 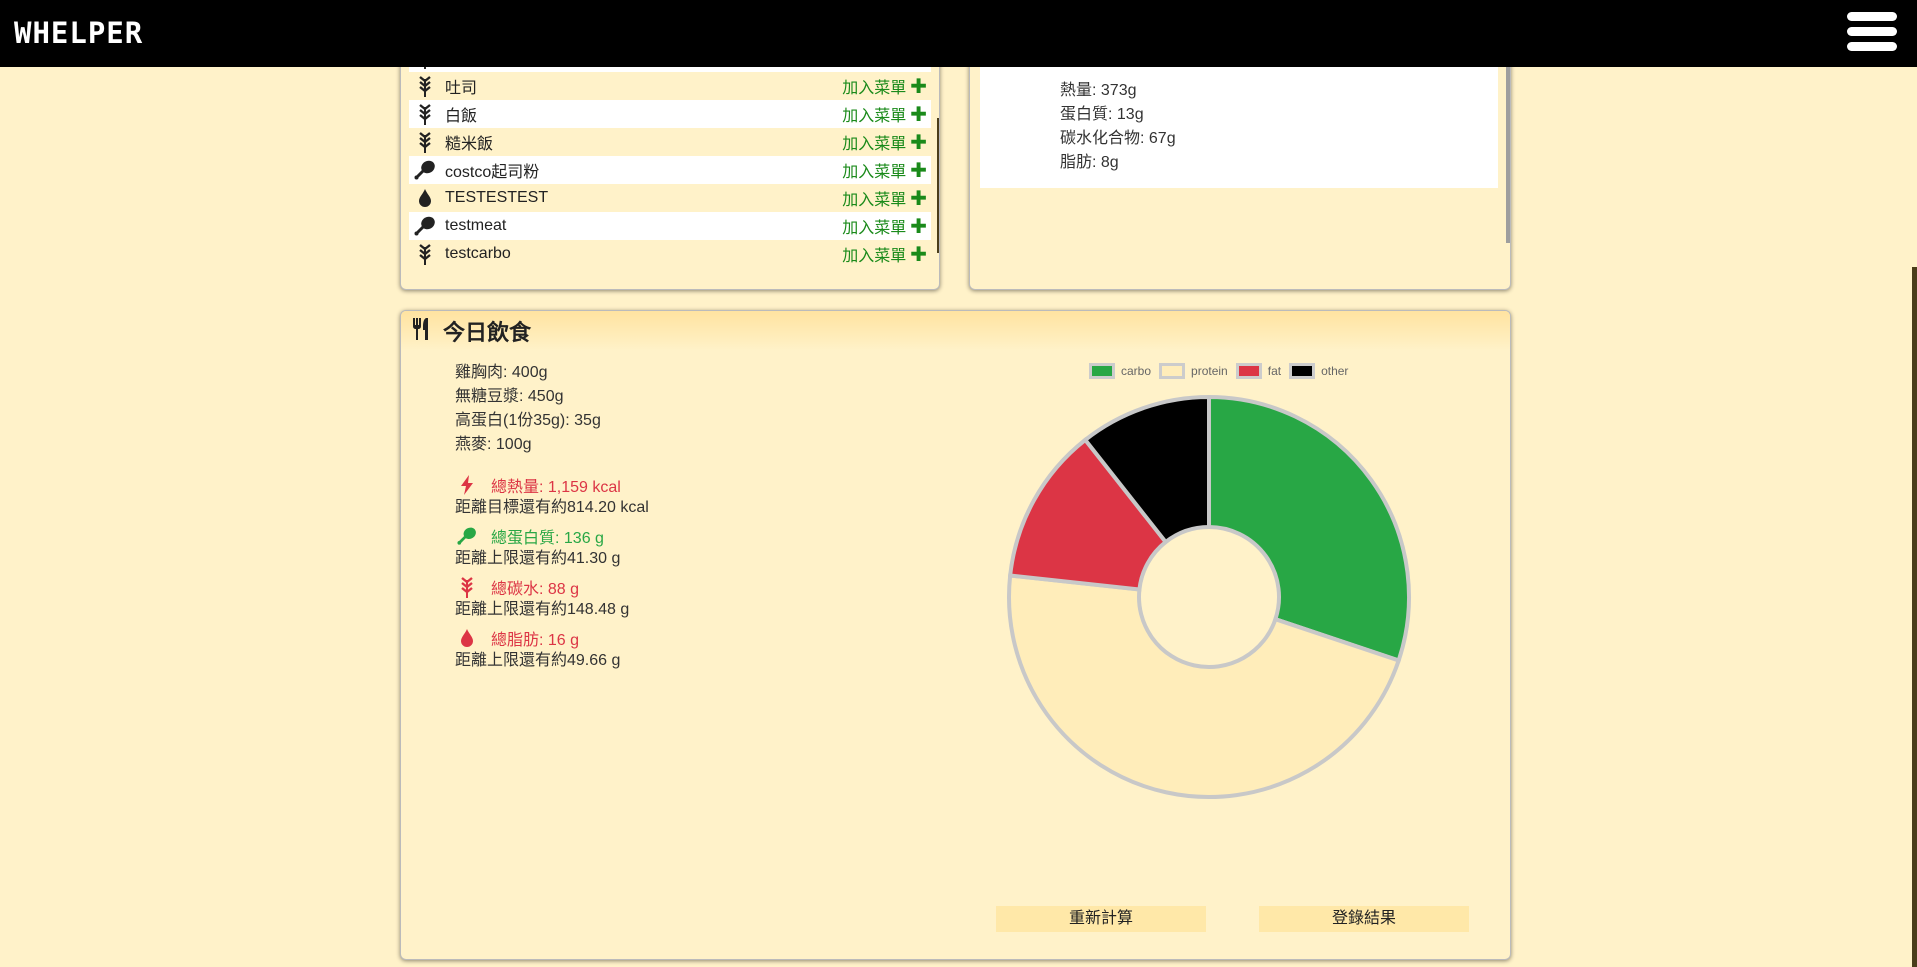 I want to click on fat-remaining: 距離上限還有約49.66 g, so click(x=538, y=660).